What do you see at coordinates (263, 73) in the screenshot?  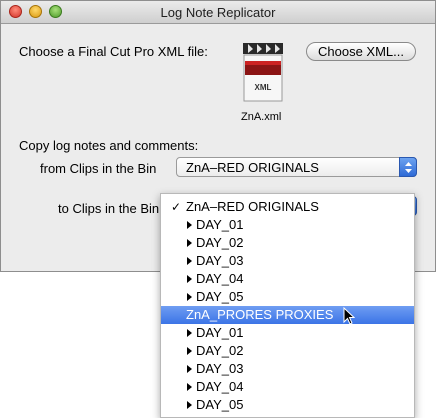 I see `xml-file-icon: XML` at bounding box center [263, 73].